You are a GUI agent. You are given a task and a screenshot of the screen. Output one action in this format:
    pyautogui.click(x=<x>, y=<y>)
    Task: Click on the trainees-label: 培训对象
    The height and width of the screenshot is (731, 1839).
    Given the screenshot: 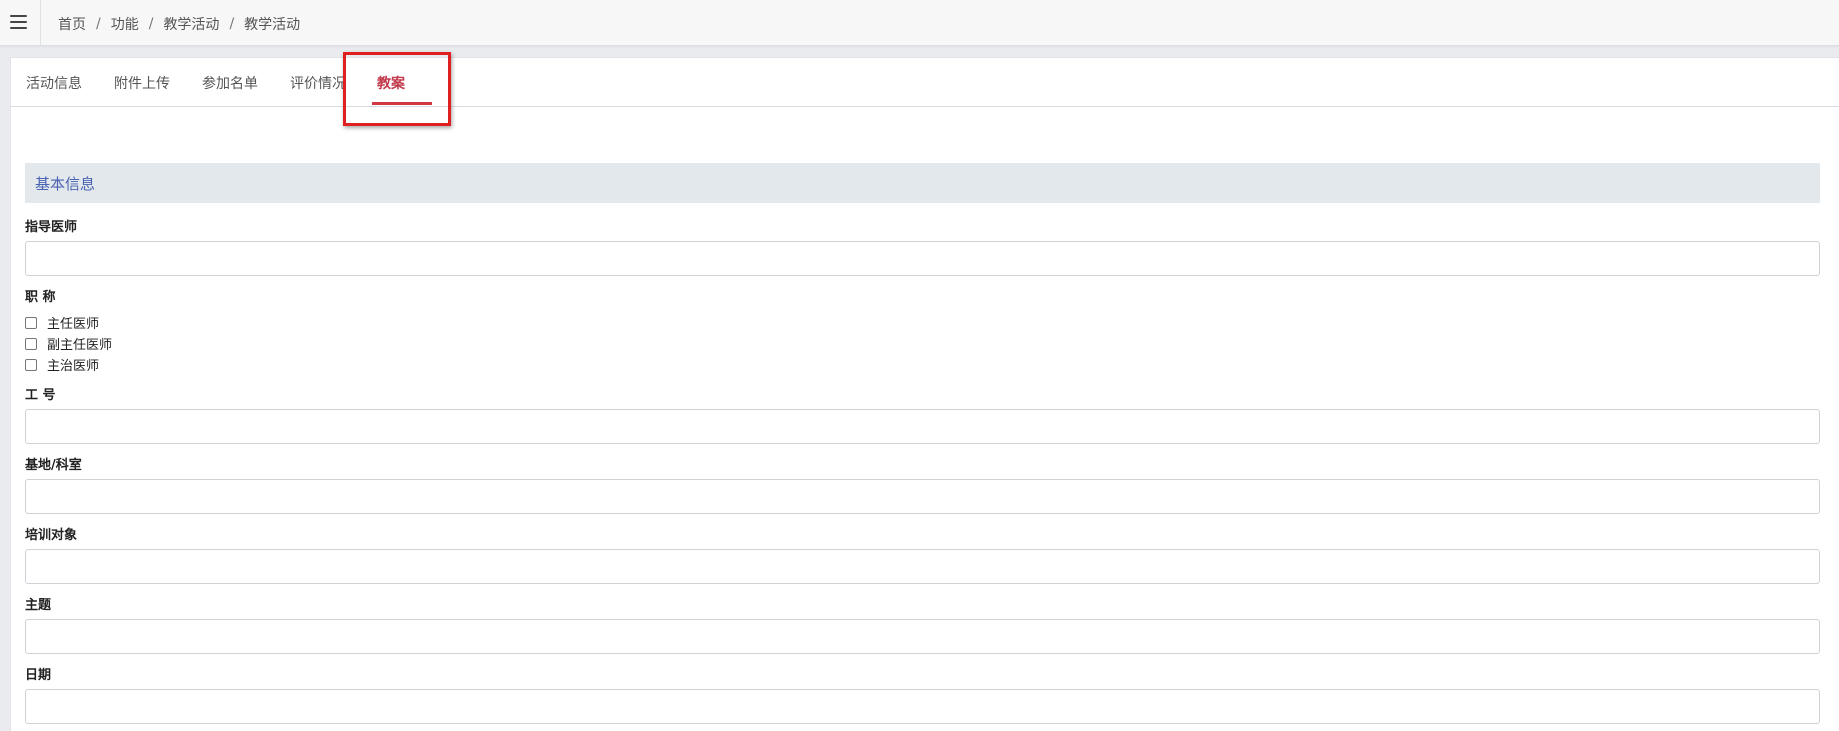 What is the action you would take?
    pyautogui.click(x=51, y=535)
    